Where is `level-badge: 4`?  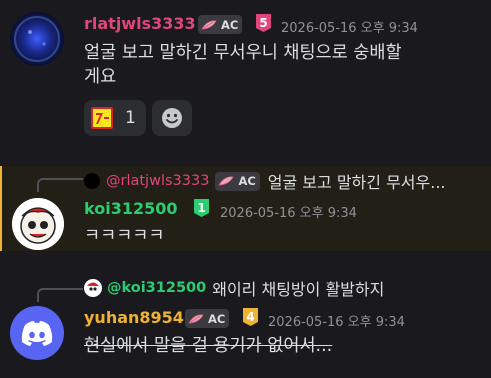
level-badge: 4 is located at coordinates (250, 317).